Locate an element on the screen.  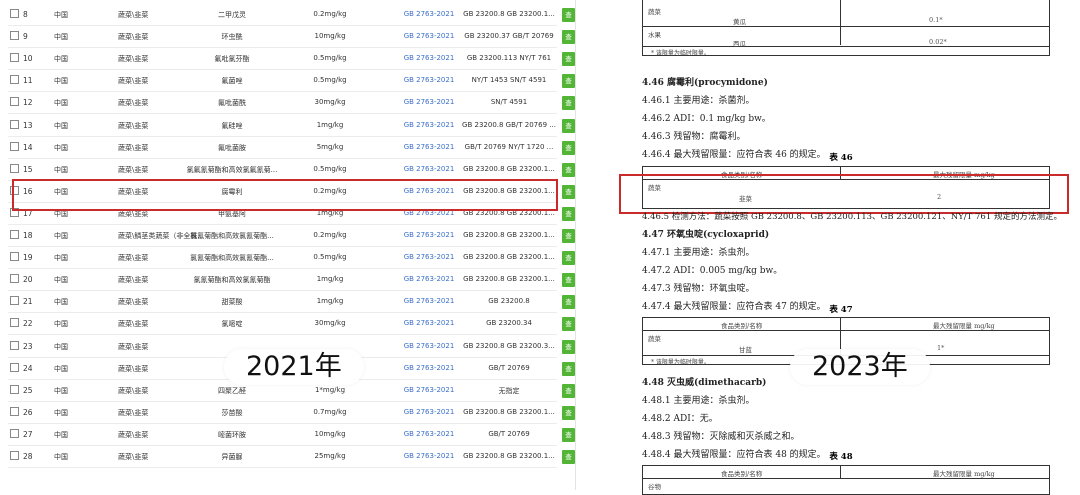
doc-line: 4.48.1 主要用途：杀虫剂。 is located at coordinates (698, 401).